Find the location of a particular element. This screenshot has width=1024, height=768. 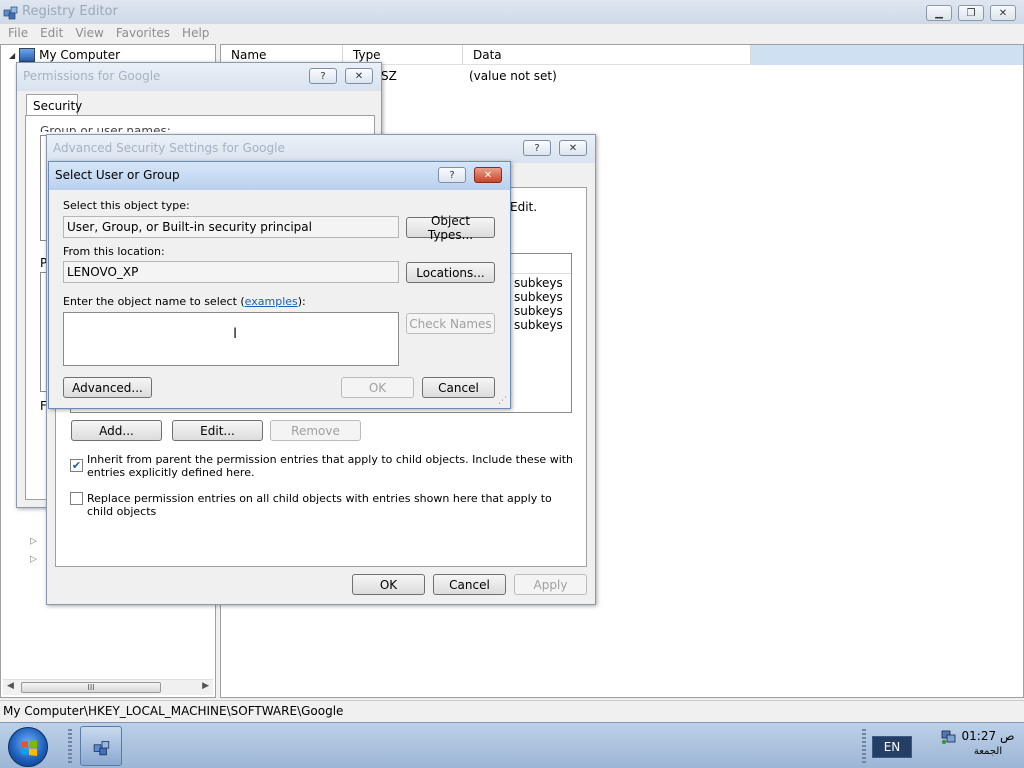

tree-item-my-computer: ◢ My Computer is located at coordinates (64, 55).